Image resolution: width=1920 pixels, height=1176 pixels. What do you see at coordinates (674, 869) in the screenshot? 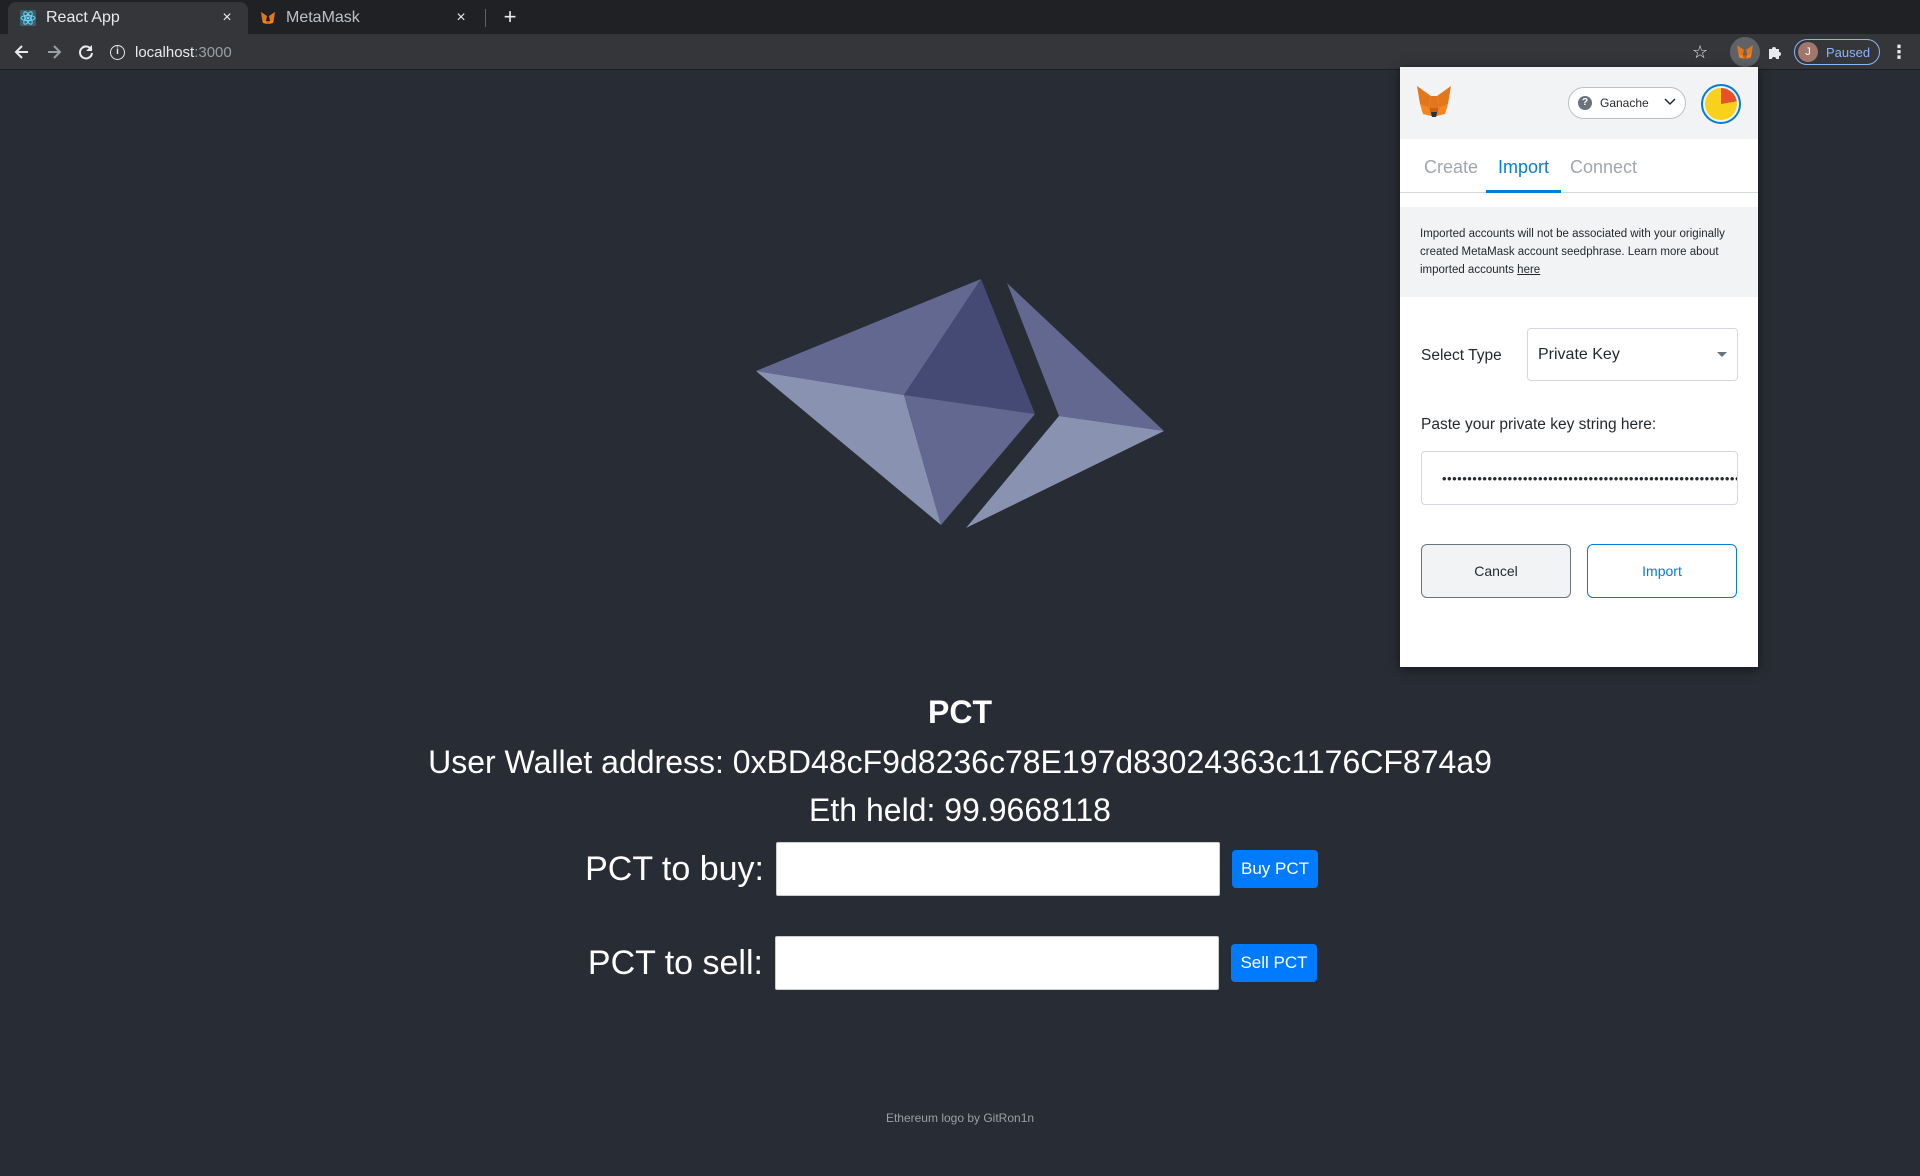
I see `buy-label: PCT to buy:` at bounding box center [674, 869].